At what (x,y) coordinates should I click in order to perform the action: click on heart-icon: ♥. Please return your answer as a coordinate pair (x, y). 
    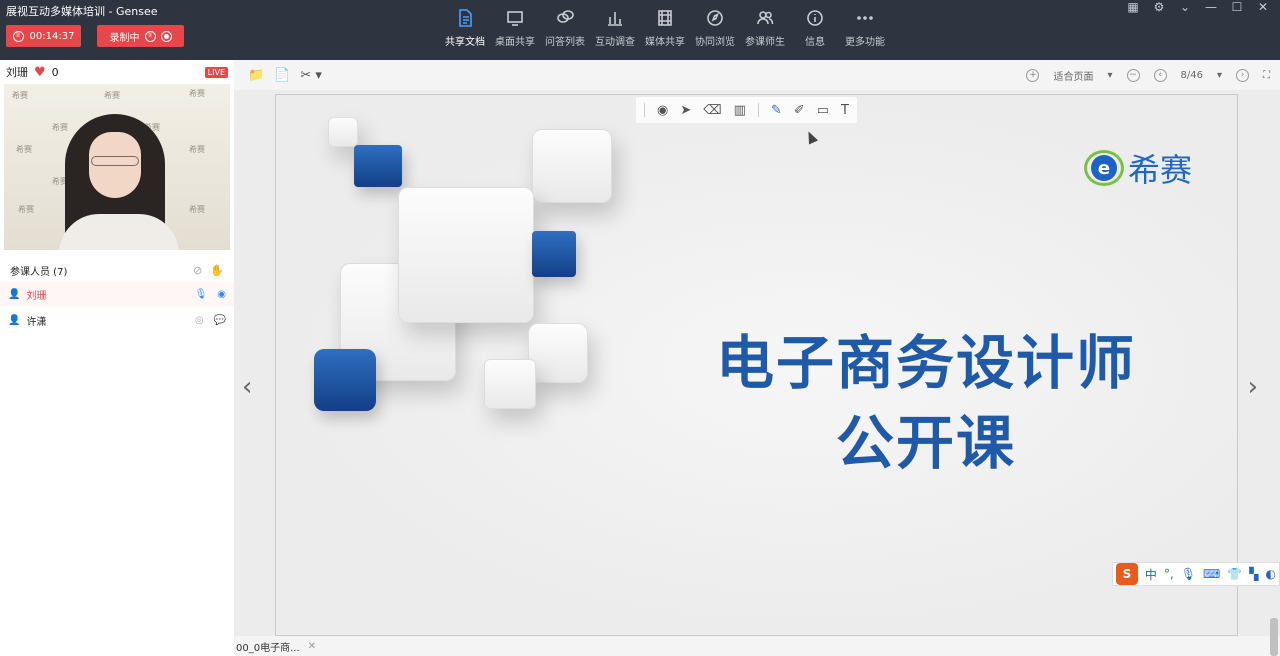
    Looking at the image, I should click on (40, 72).